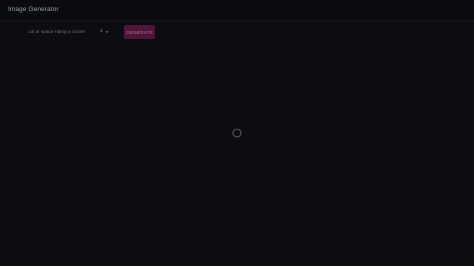 The height and width of the screenshot is (266, 474). I want to click on image-count-value: 4, so click(101, 31).